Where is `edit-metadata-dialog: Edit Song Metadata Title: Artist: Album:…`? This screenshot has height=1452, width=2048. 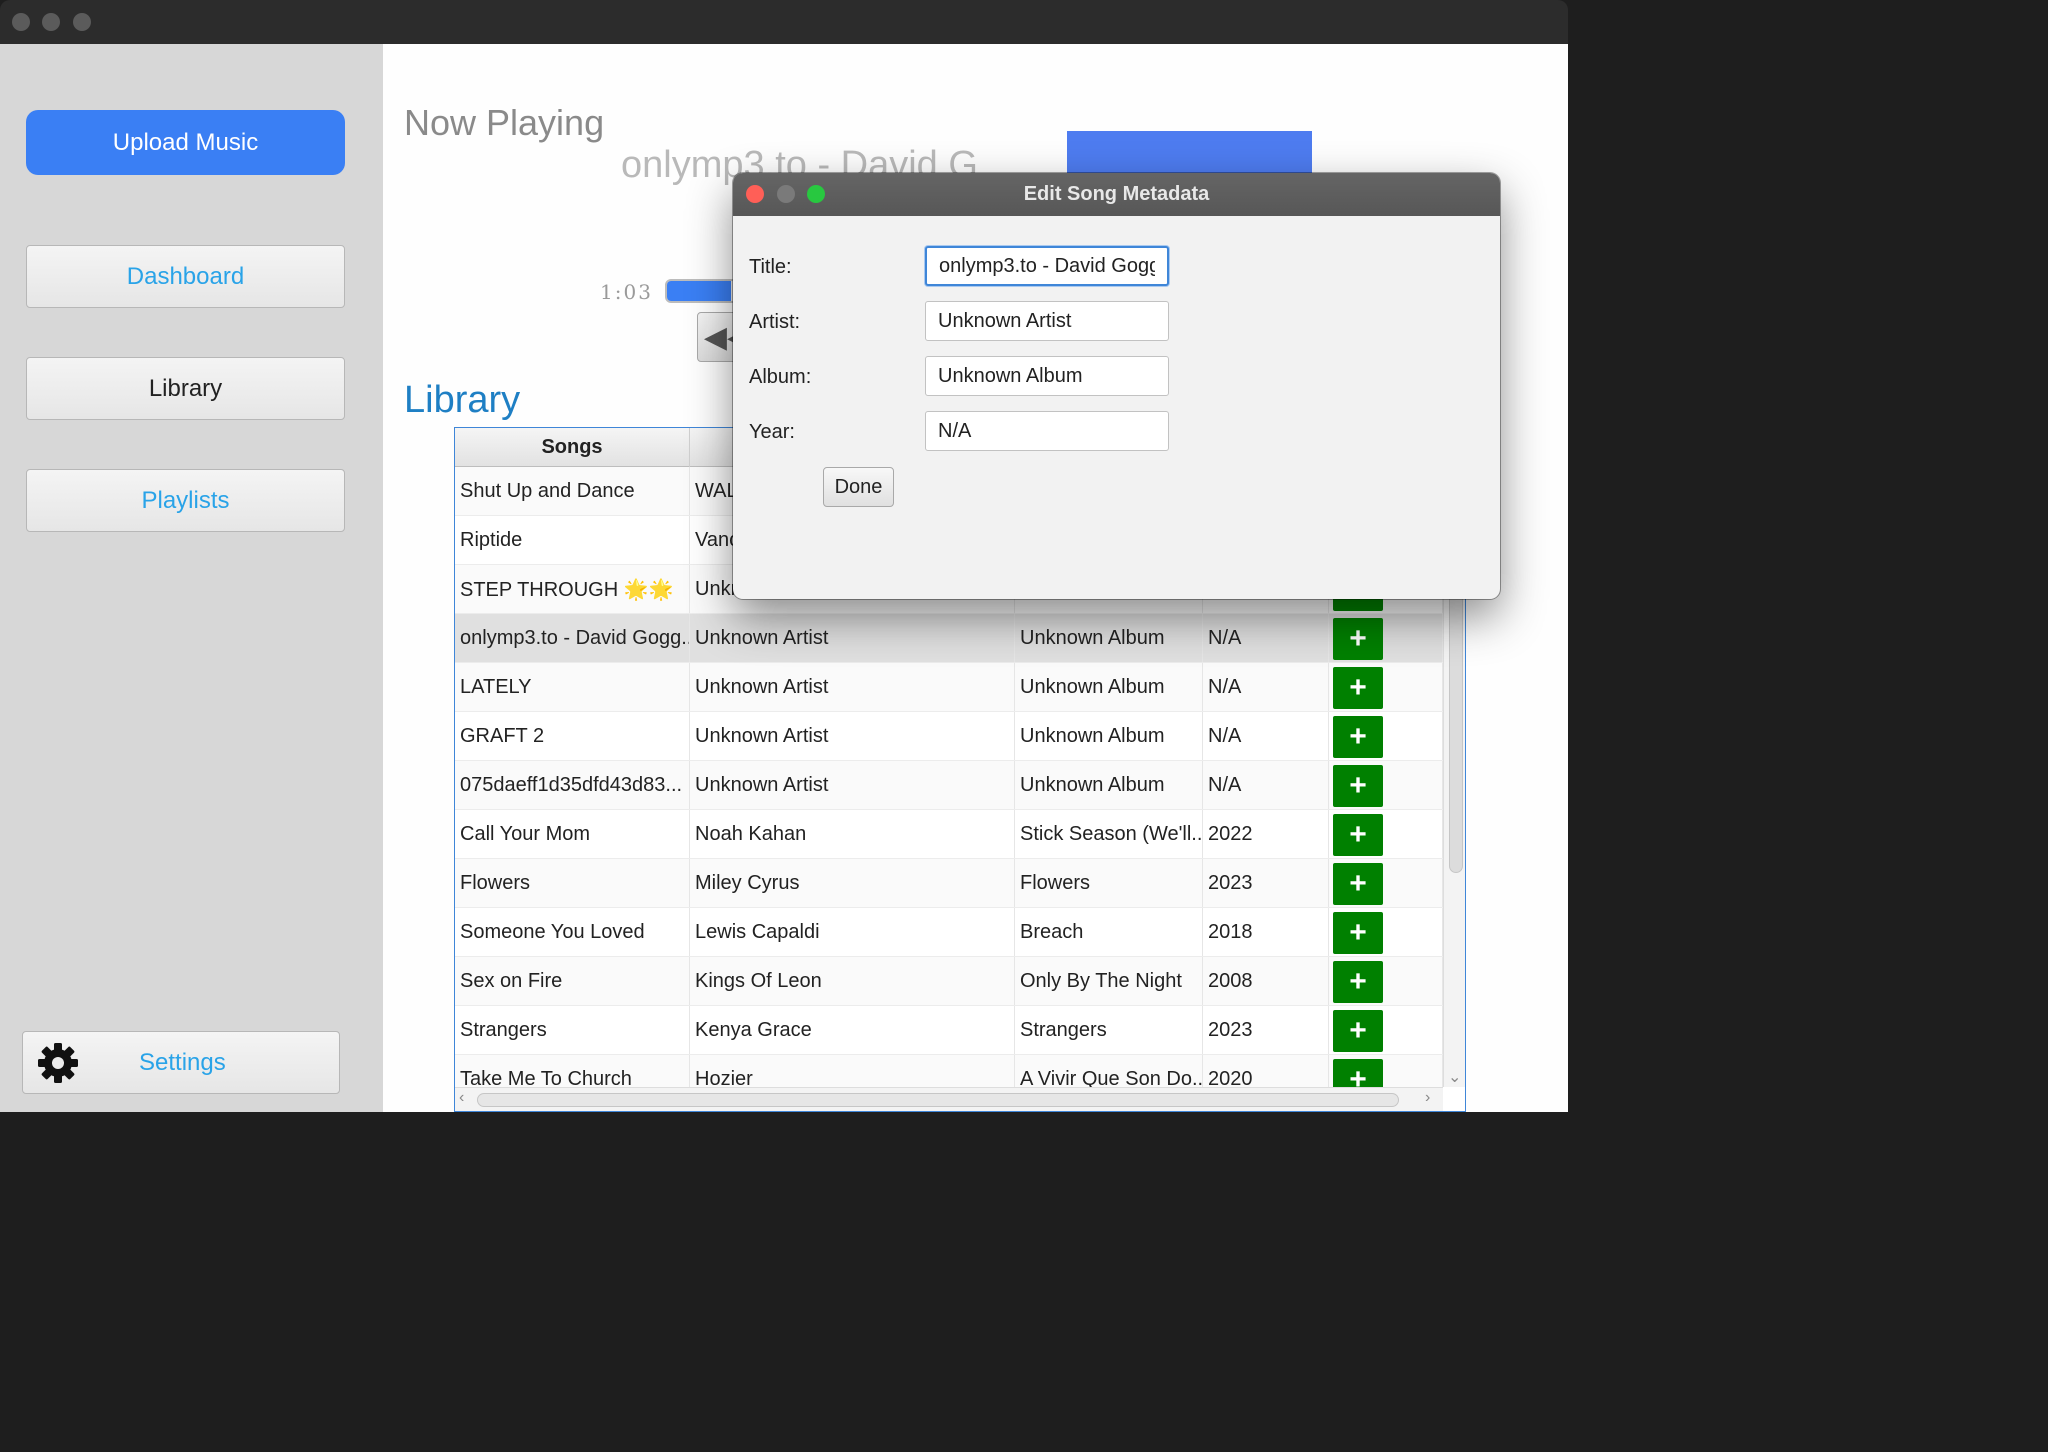
edit-metadata-dialog: Edit Song Metadata Title: Artist: Album:… is located at coordinates (1116, 386).